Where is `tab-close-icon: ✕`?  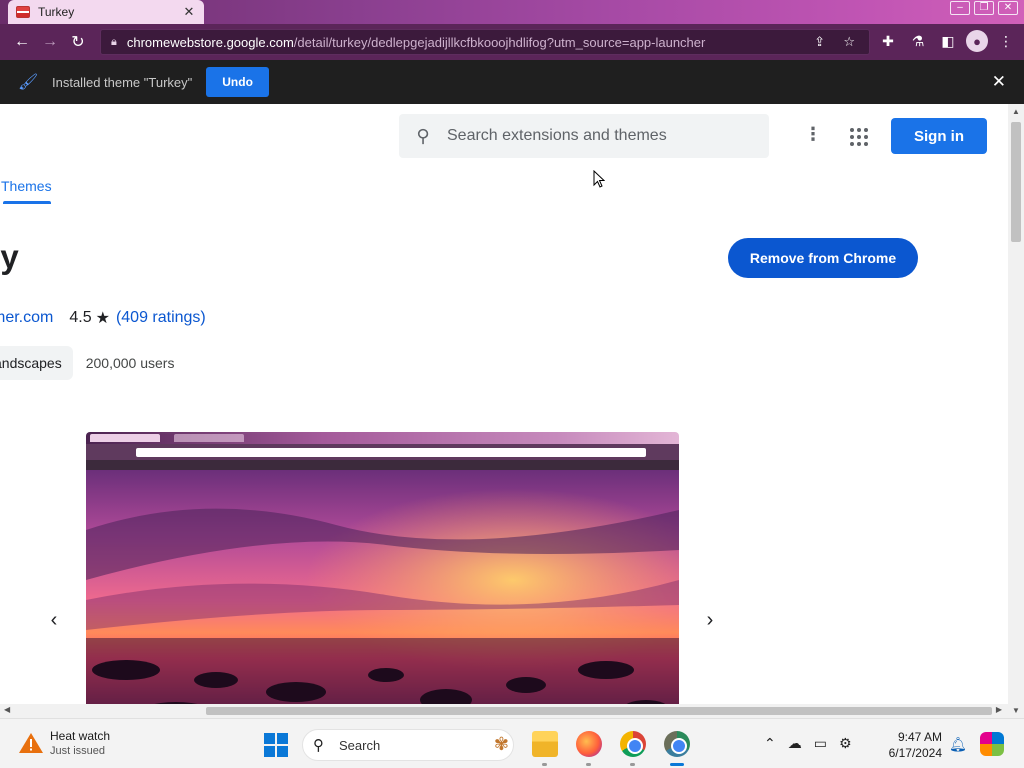 tab-close-icon: ✕ is located at coordinates (189, 12).